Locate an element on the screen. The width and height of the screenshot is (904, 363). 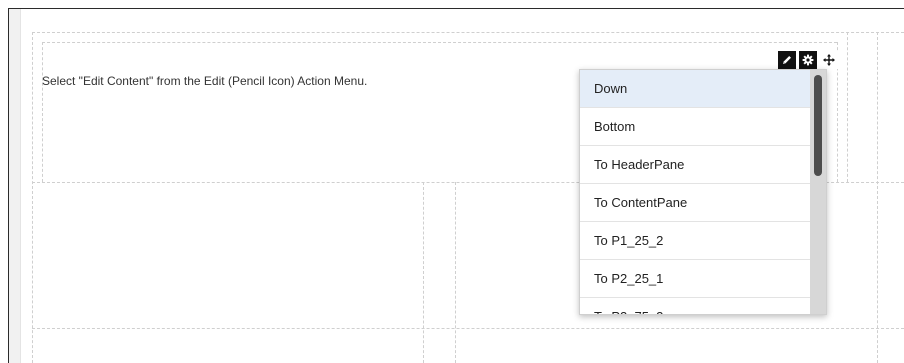
menu-item-to-p1-25-2: To P1_25_2 is located at coordinates (695, 241).